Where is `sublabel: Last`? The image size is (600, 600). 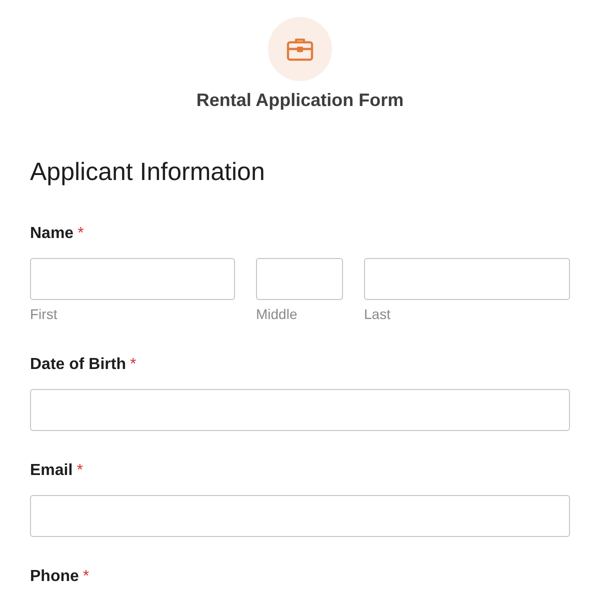
sublabel: Last is located at coordinates (378, 314).